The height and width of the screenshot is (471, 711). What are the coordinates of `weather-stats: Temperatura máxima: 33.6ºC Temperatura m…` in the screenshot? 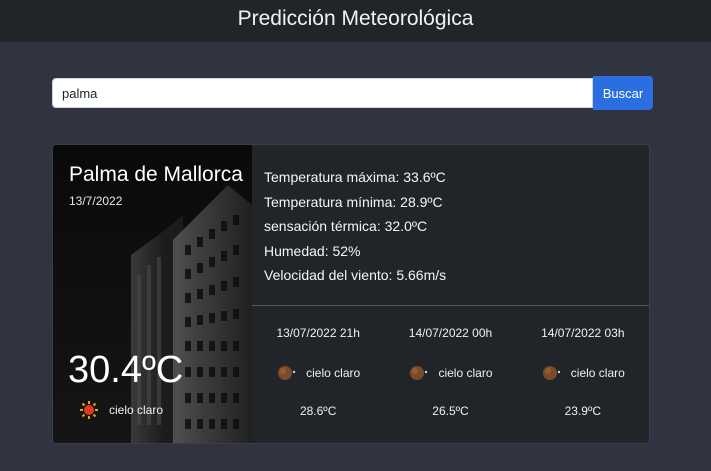 It's located at (355, 226).